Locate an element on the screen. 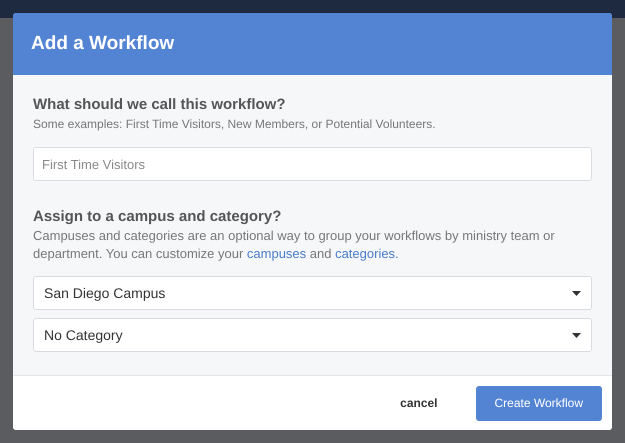 Image resolution: width=625 pixels, height=443 pixels. workflow-name-field: First Time Visitors is located at coordinates (312, 164).